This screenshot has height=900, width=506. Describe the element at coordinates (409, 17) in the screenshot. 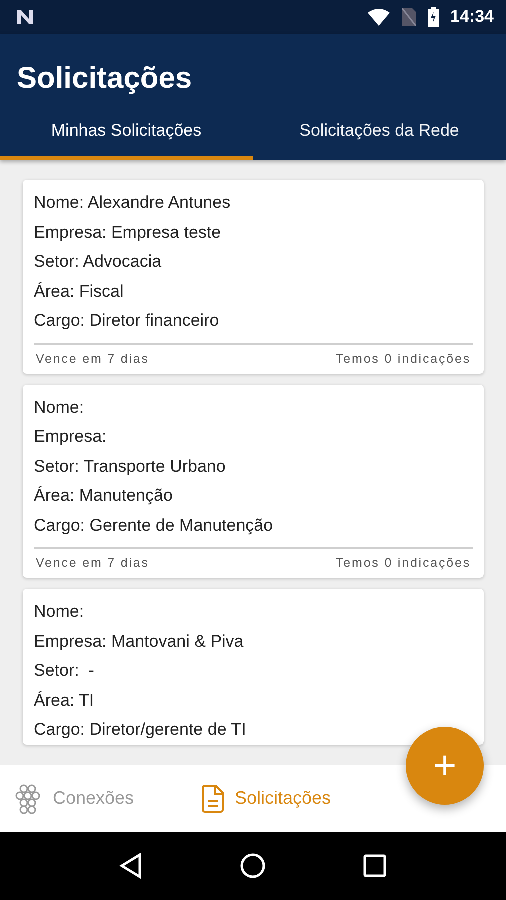

I see `no-sim-icon` at that location.